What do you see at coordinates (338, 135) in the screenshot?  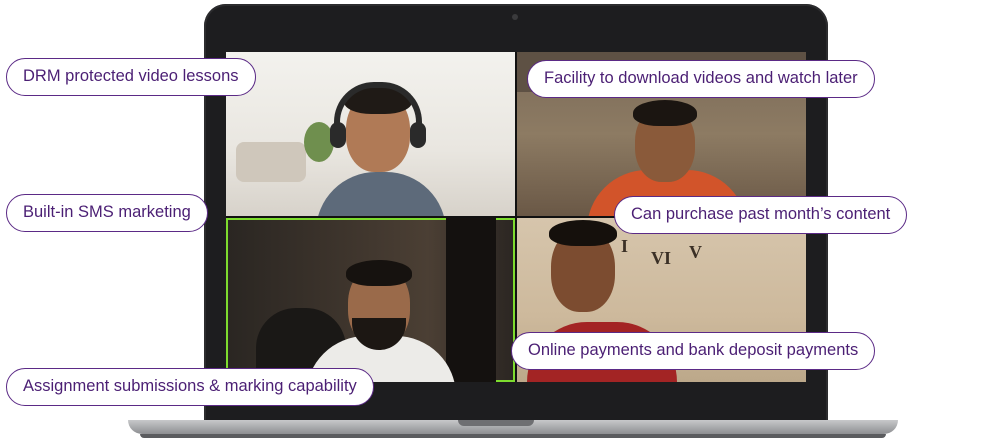 I see `earcup-left` at bounding box center [338, 135].